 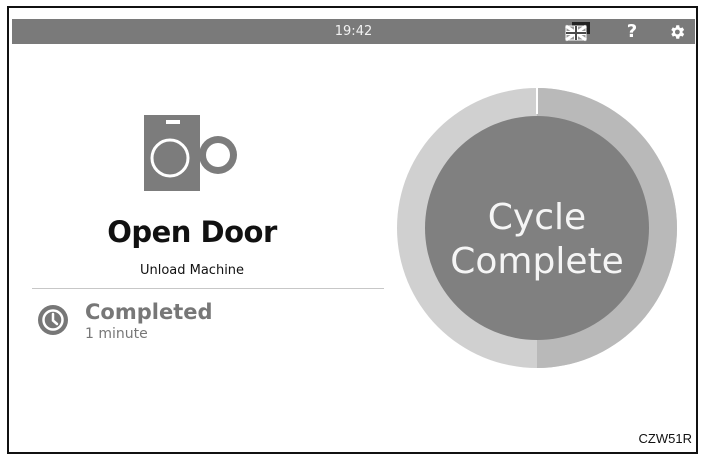 What do you see at coordinates (632, 31) in the screenshot?
I see `help-icon: ?` at bounding box center [632, 31].